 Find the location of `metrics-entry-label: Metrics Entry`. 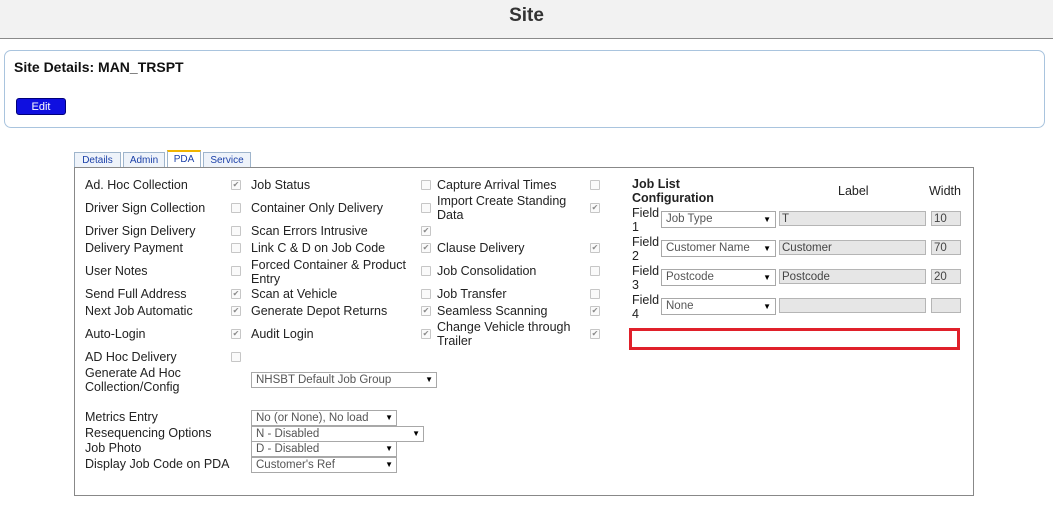

metrics-entry-label: Metrics Entry is located at coordinates (121, 417).